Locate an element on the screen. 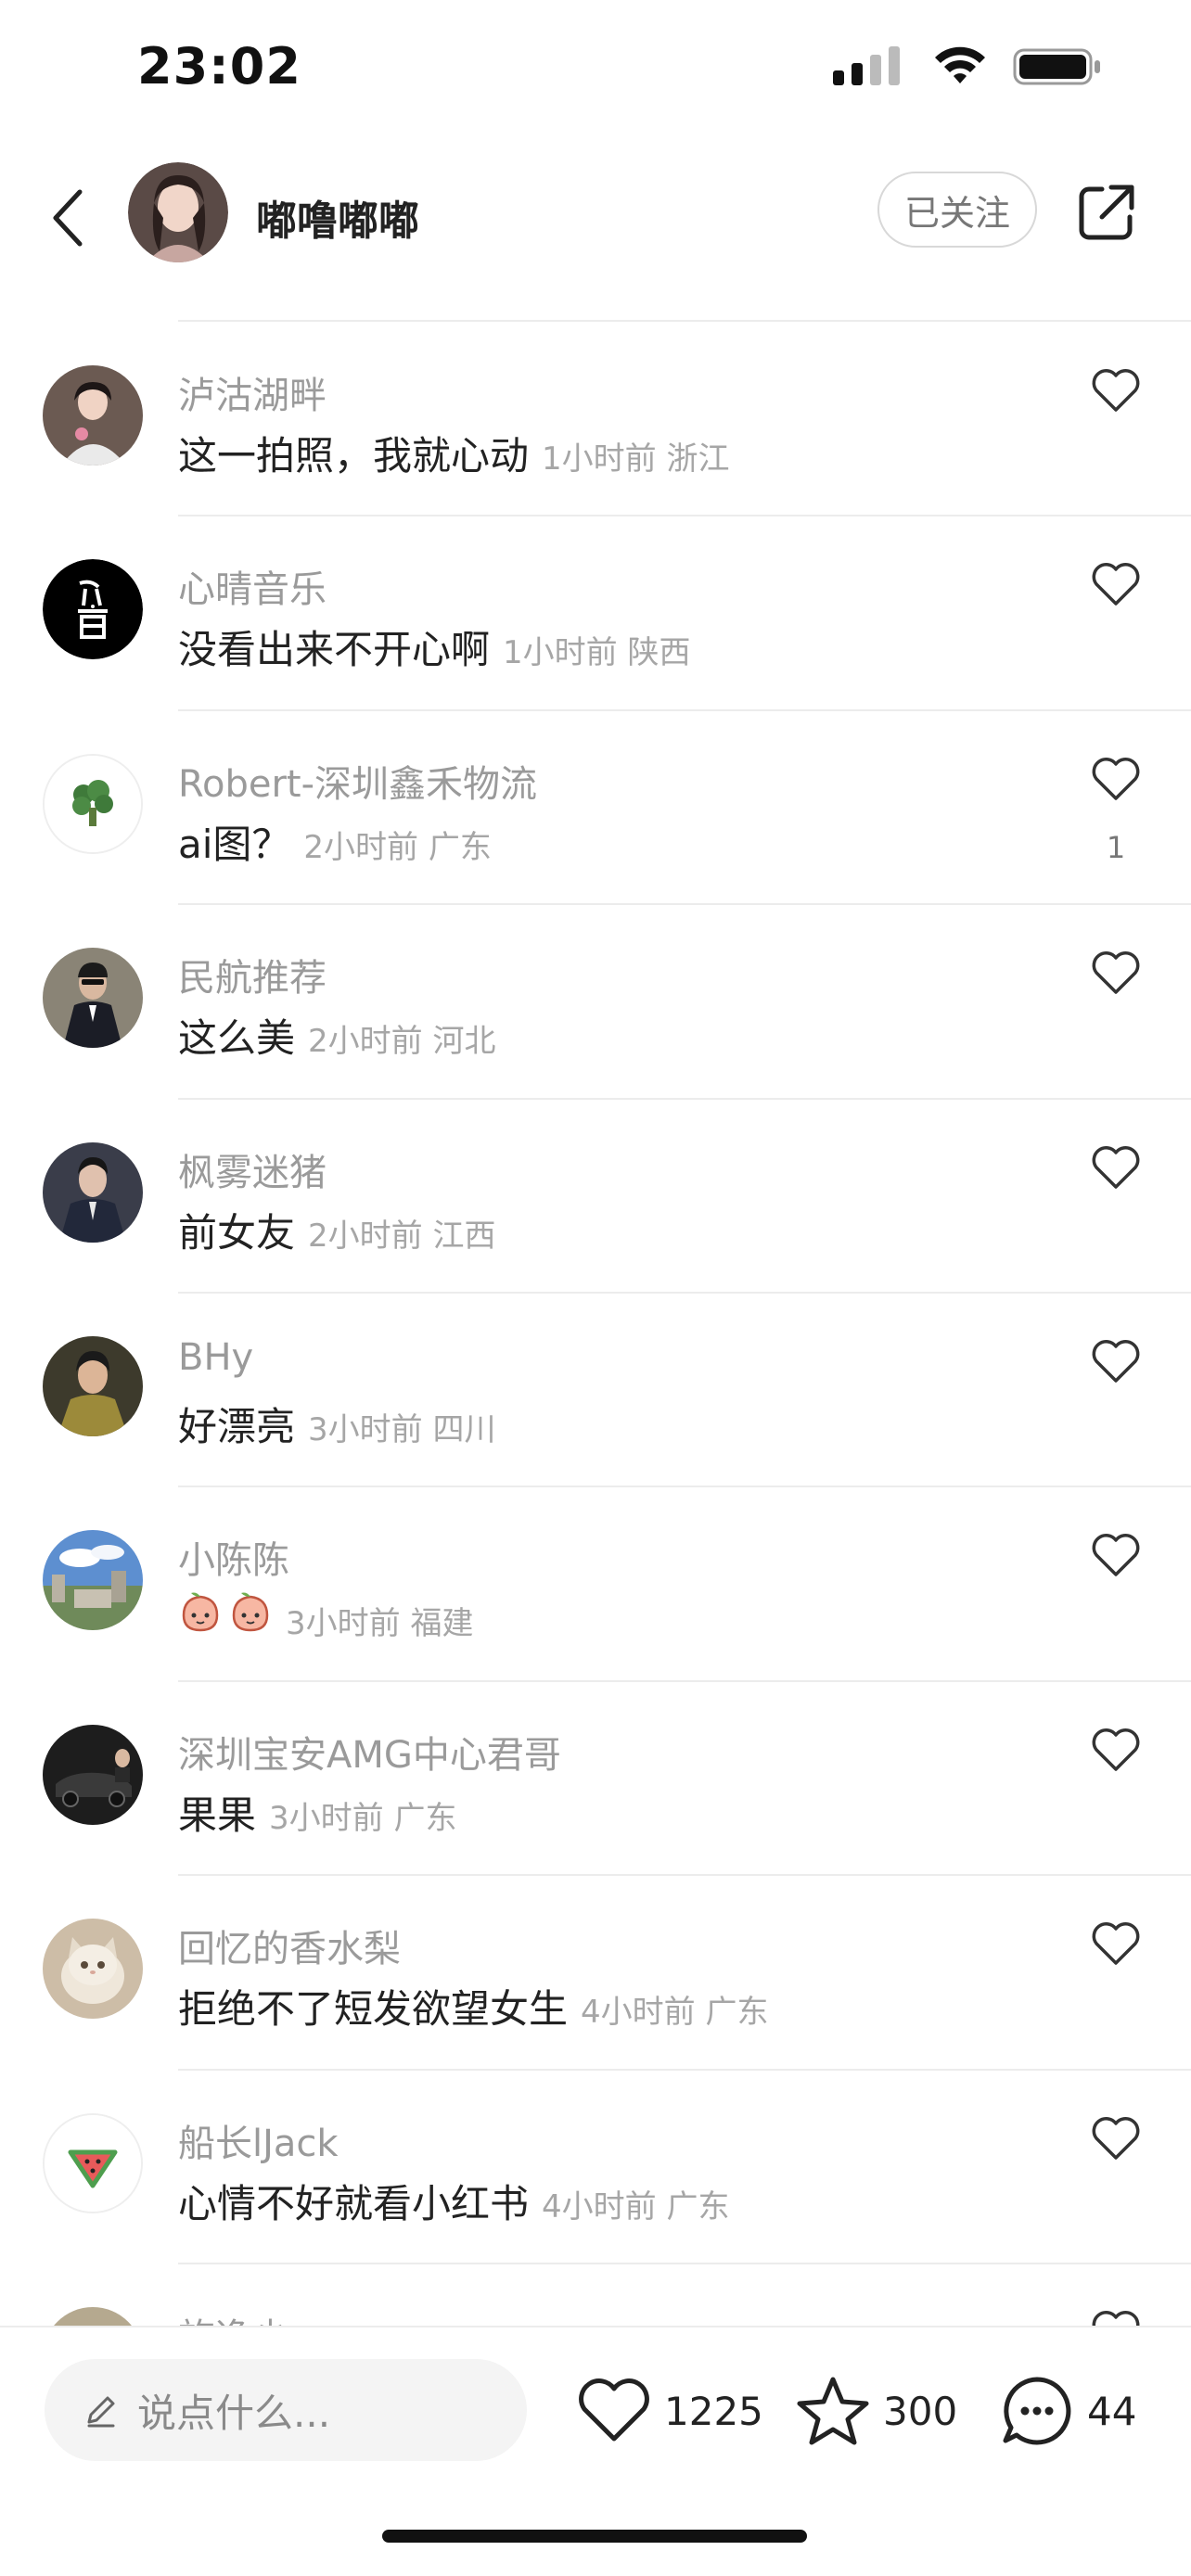 This screenshot has height=2576, width=1191. comment-meta: 3小时前 福建 is located at coordinates (380, 1624).